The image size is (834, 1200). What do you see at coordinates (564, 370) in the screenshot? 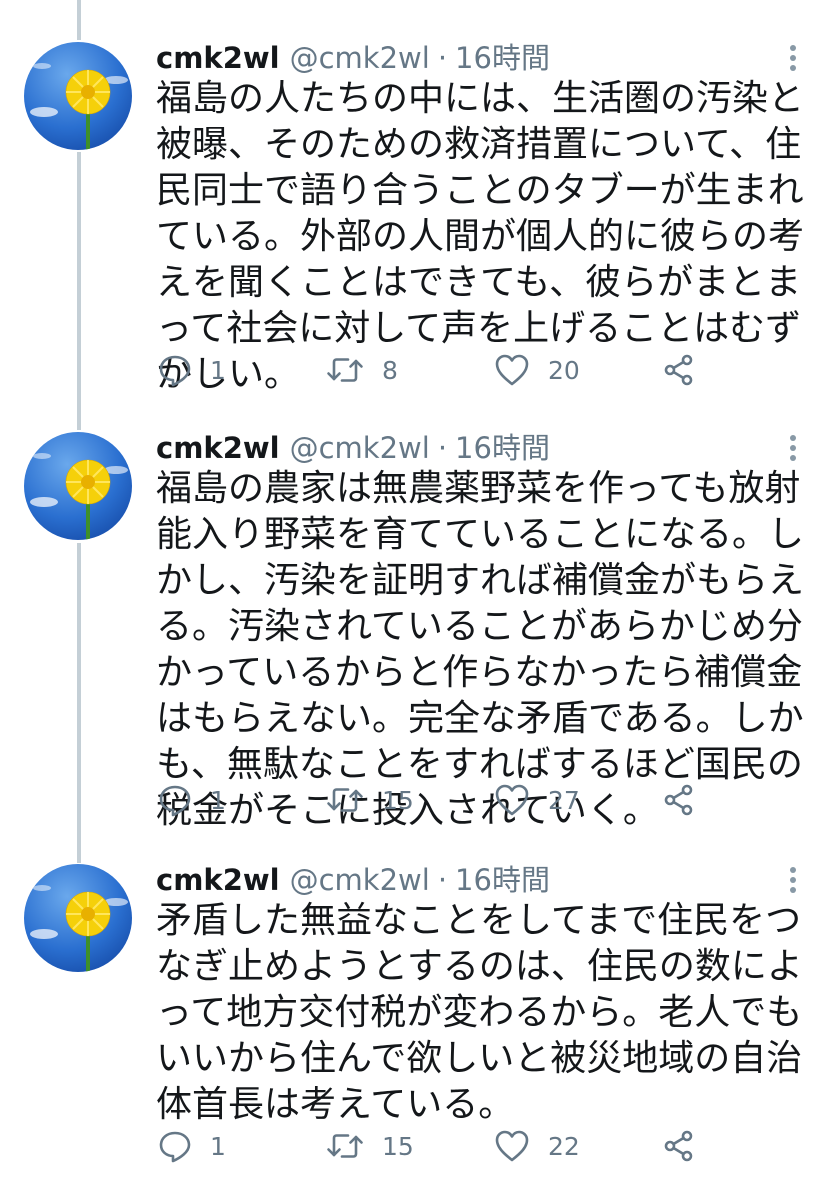
I see `like-count: 20` at bounding box center [564, 370].